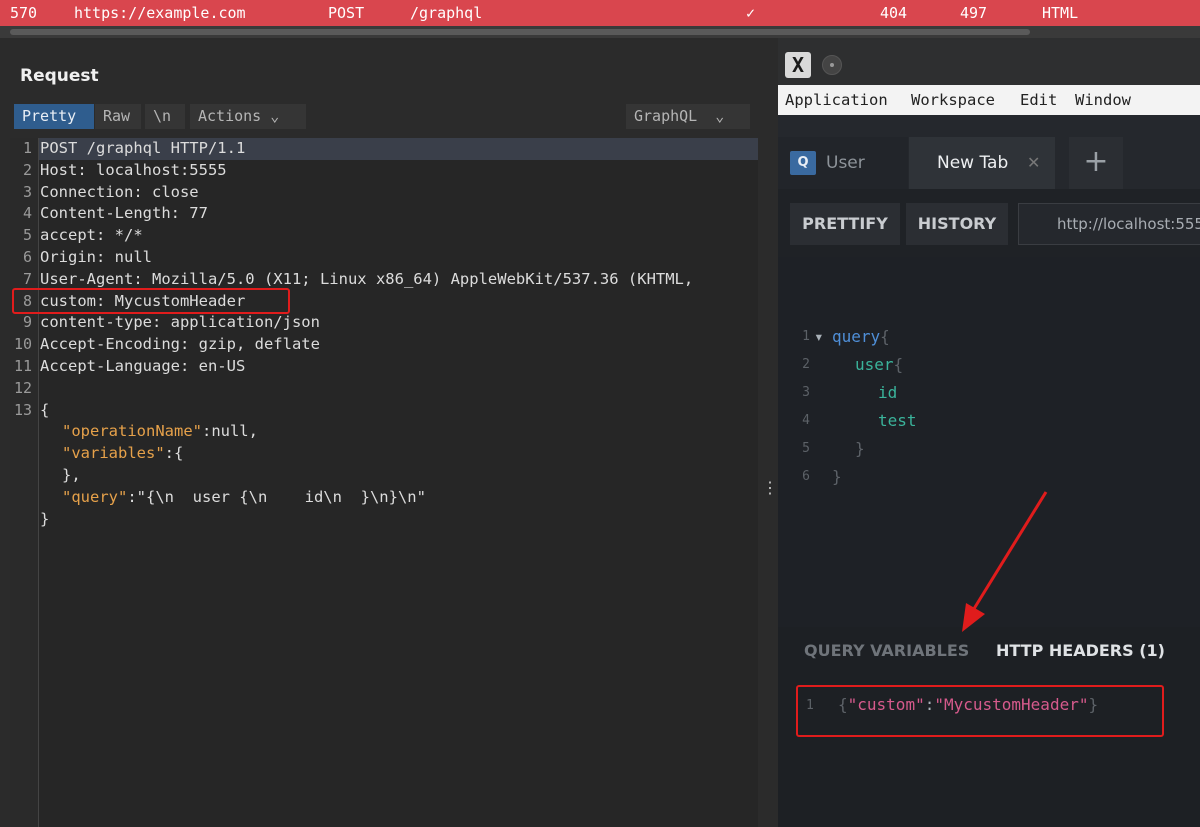 The width and height of the screenshot is (1200, 827). I want to click on menu-workspace: Workspace, so click(953, 100).